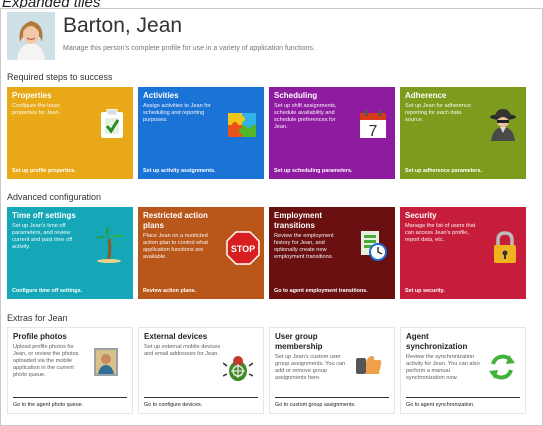 The width and height of the screenshot is (543, 426). What do you see at coordinates (502, 369) in the screenshot?
I see `sync-icon` at bounding box center [502, 369].